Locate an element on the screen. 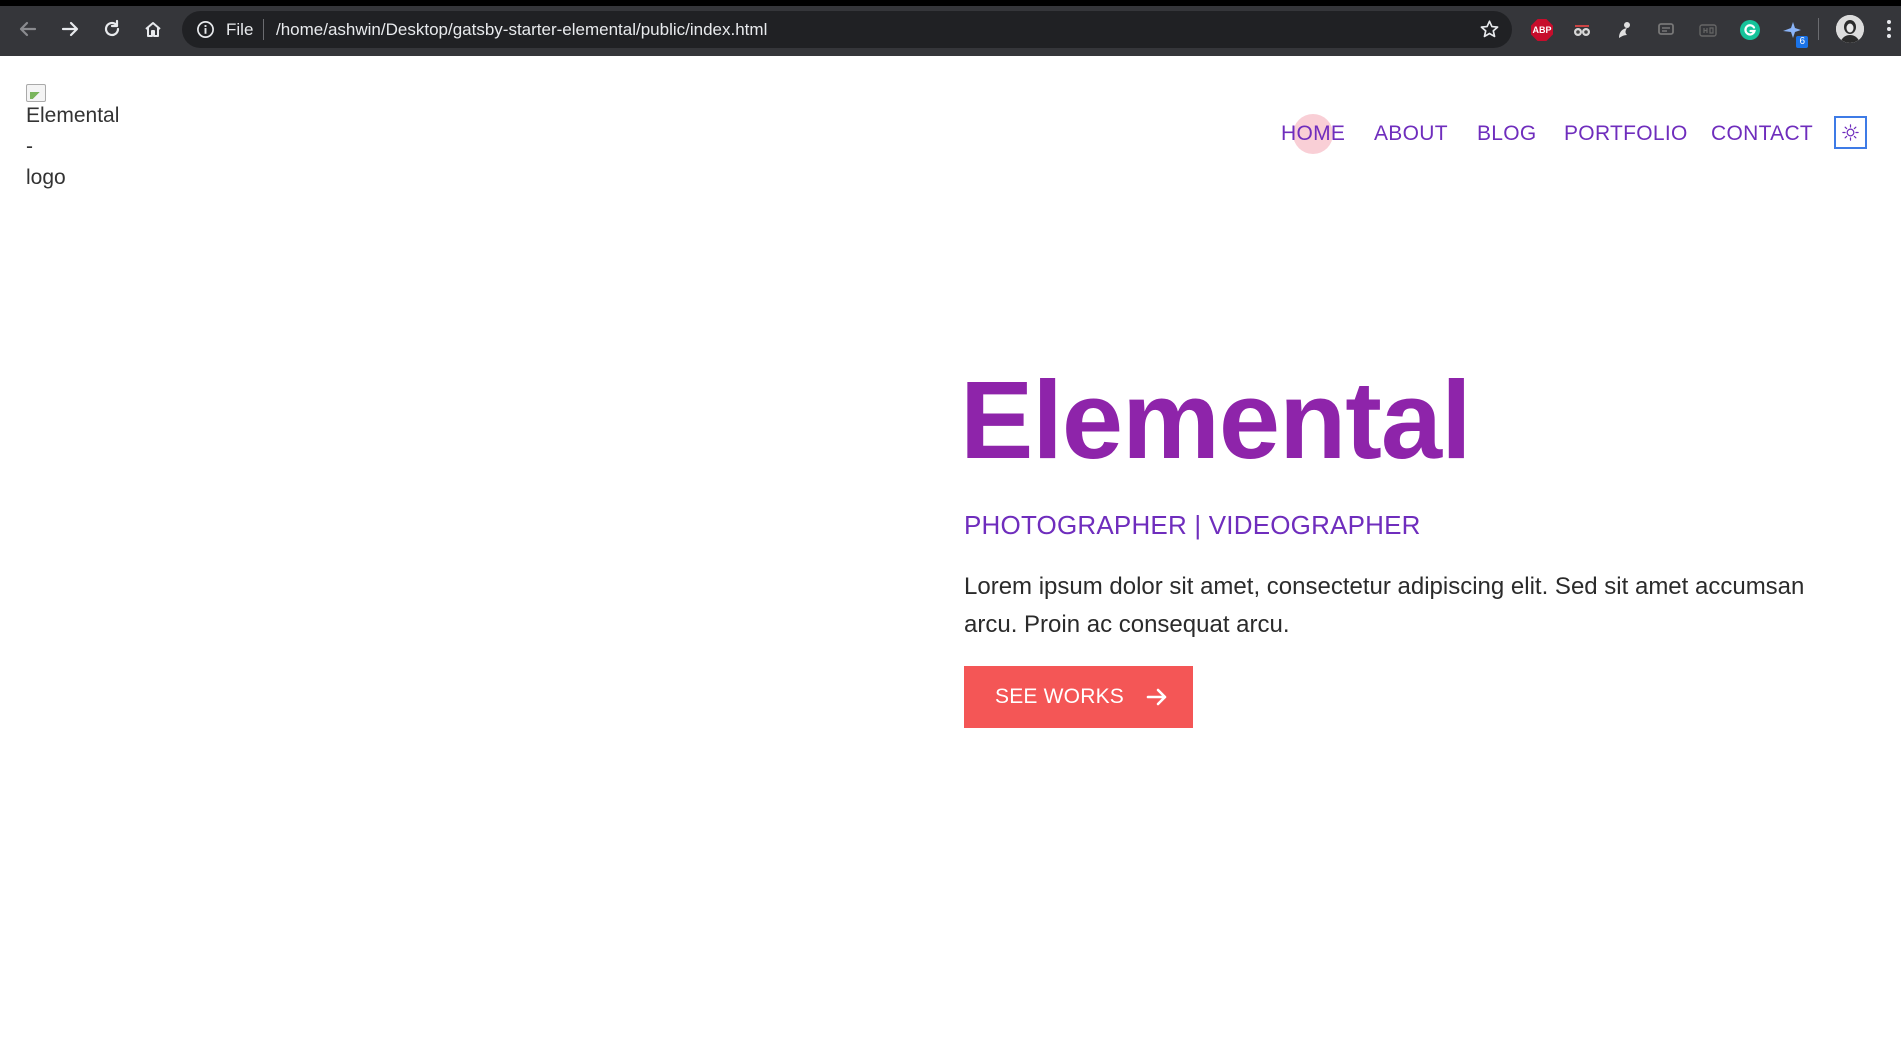 The width and height of the screenshot is (1901, 1042). address-separator is located at coordinates (263, 29).